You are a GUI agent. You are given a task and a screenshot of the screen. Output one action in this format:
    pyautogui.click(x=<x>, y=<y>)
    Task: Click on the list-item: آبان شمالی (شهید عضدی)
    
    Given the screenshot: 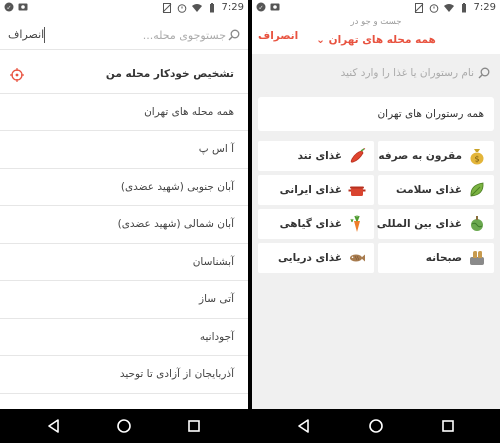 What is the action you would take?
    pyautogui.click(x=124, y=225)
    